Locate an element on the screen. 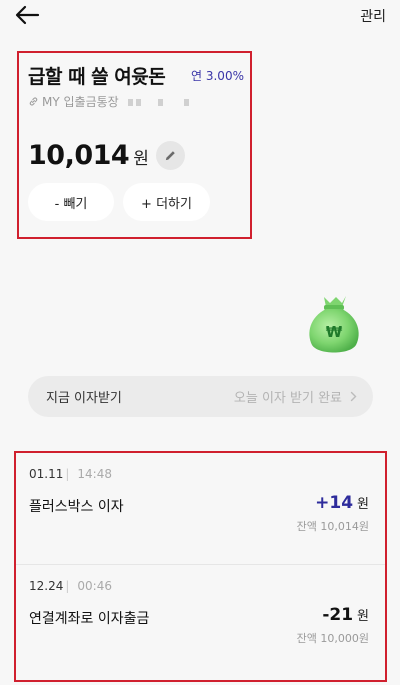 The image size is (400, 685). linked-account: MY 입출금통장 is located at coordinates (110, 101).